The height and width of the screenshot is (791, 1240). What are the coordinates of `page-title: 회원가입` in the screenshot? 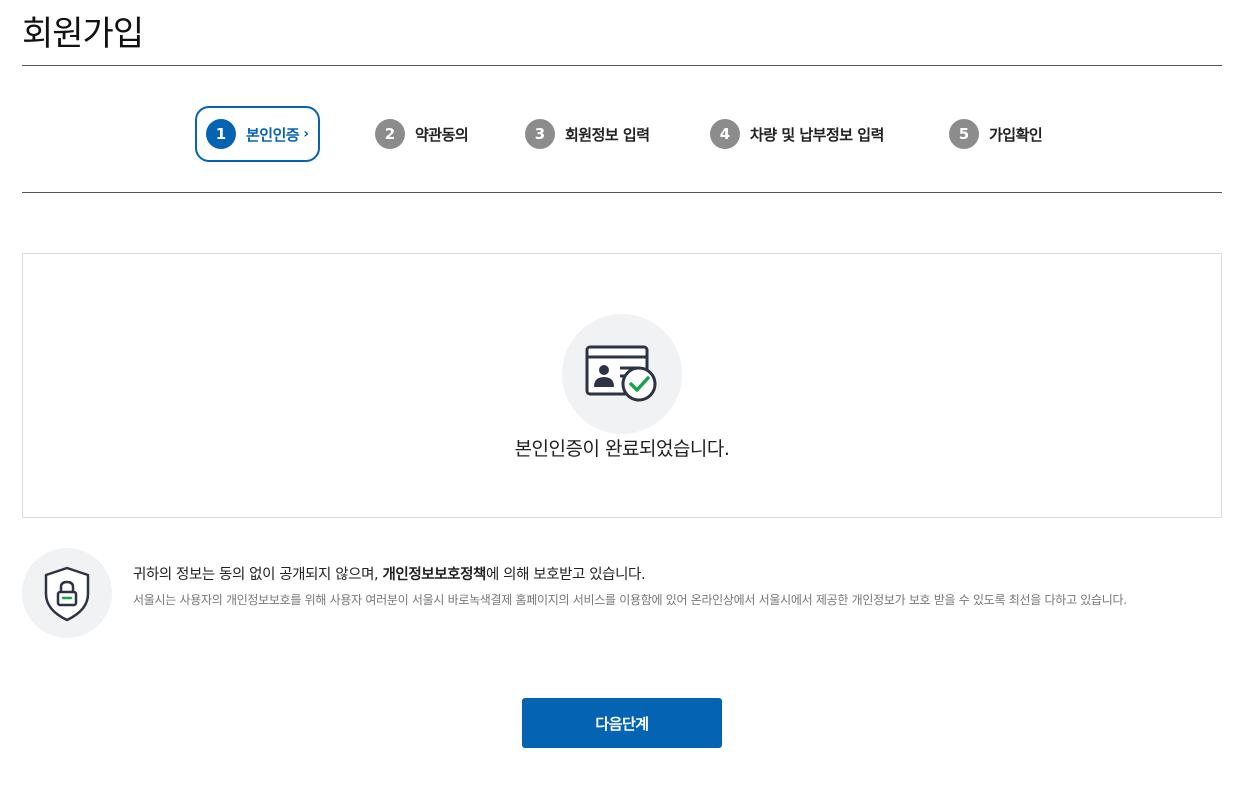 It's located at (83, 34).